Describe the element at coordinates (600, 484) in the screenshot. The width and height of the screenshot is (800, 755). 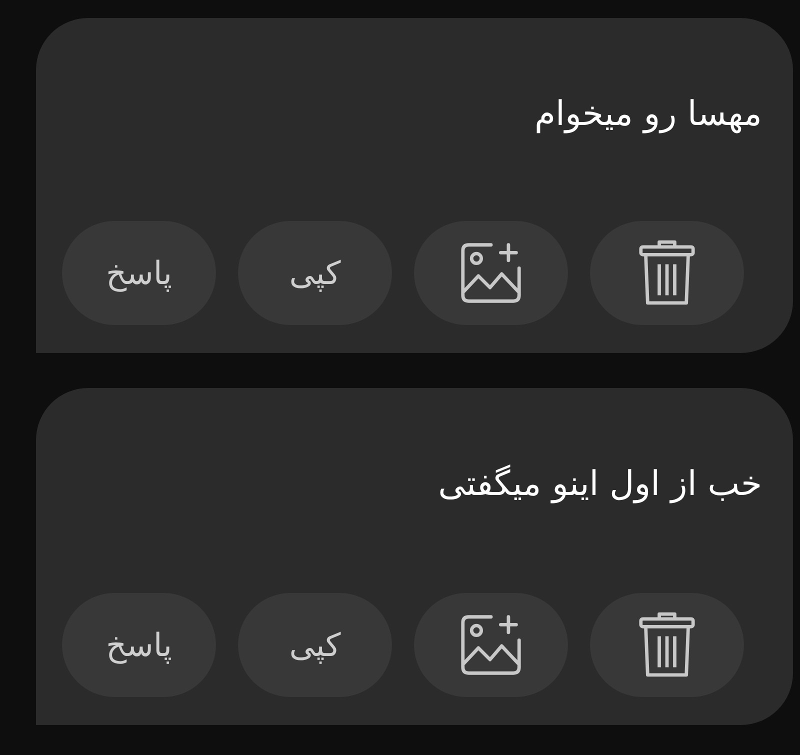
I see `message-text: خب از اول اینو میگفتی` at that location.